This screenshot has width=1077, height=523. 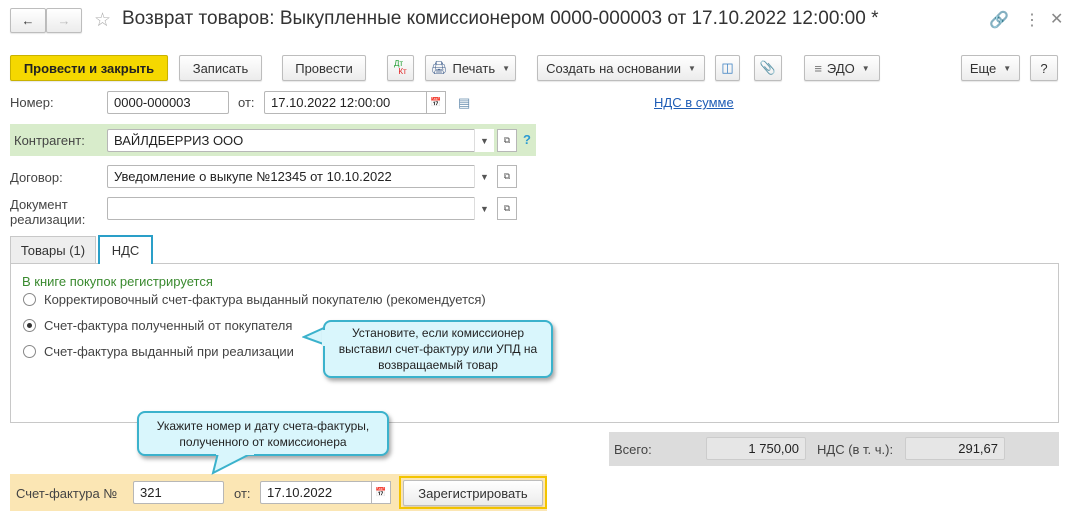 I want to click on print-button: 🖨 Печать ▼, so click(x=470, y=68).